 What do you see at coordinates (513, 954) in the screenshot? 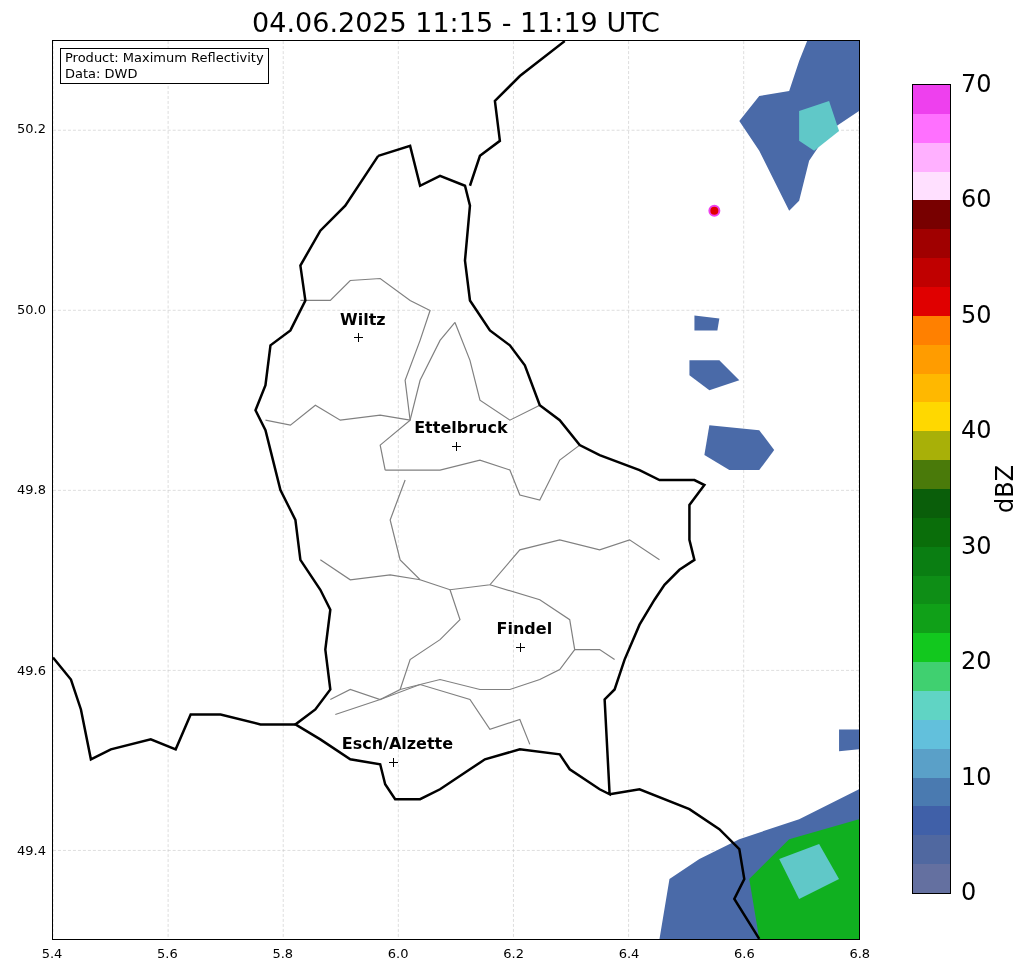
I see `axis-tick-label: 6.2` at bounding box center [513, 954].